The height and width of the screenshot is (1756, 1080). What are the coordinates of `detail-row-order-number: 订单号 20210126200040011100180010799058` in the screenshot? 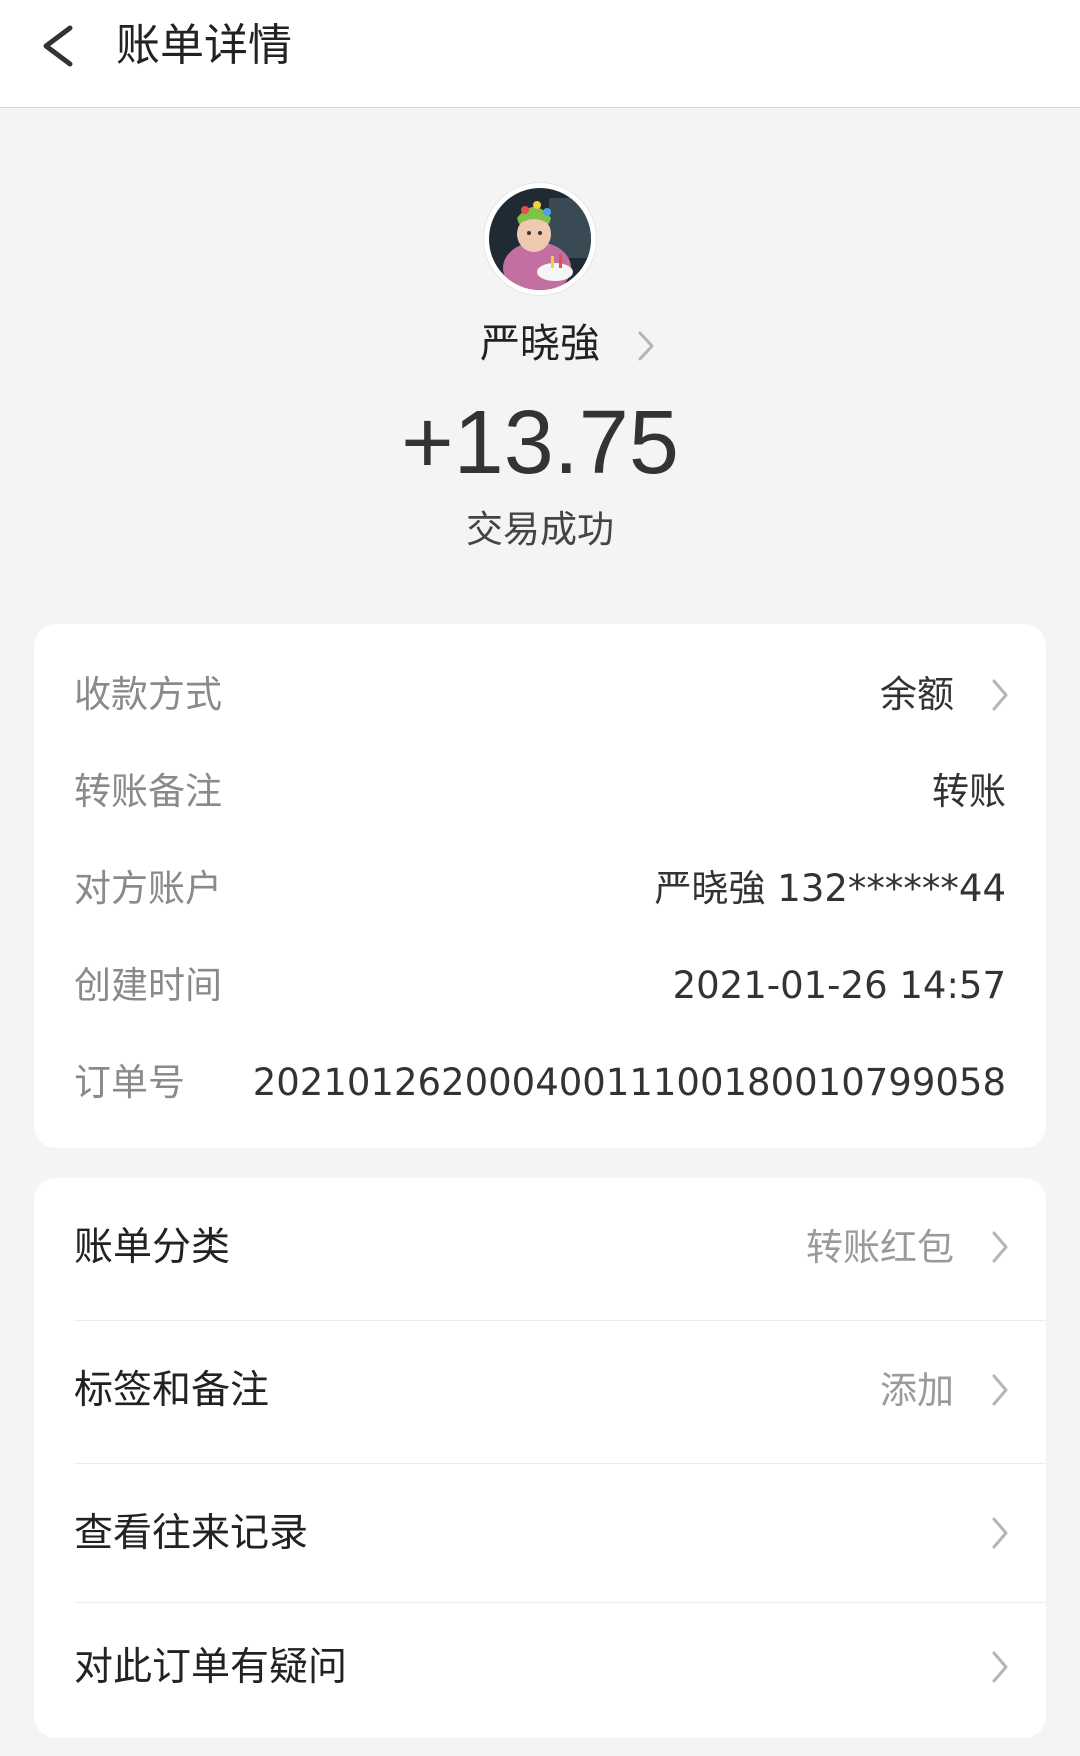 It's located at (540, 1082).